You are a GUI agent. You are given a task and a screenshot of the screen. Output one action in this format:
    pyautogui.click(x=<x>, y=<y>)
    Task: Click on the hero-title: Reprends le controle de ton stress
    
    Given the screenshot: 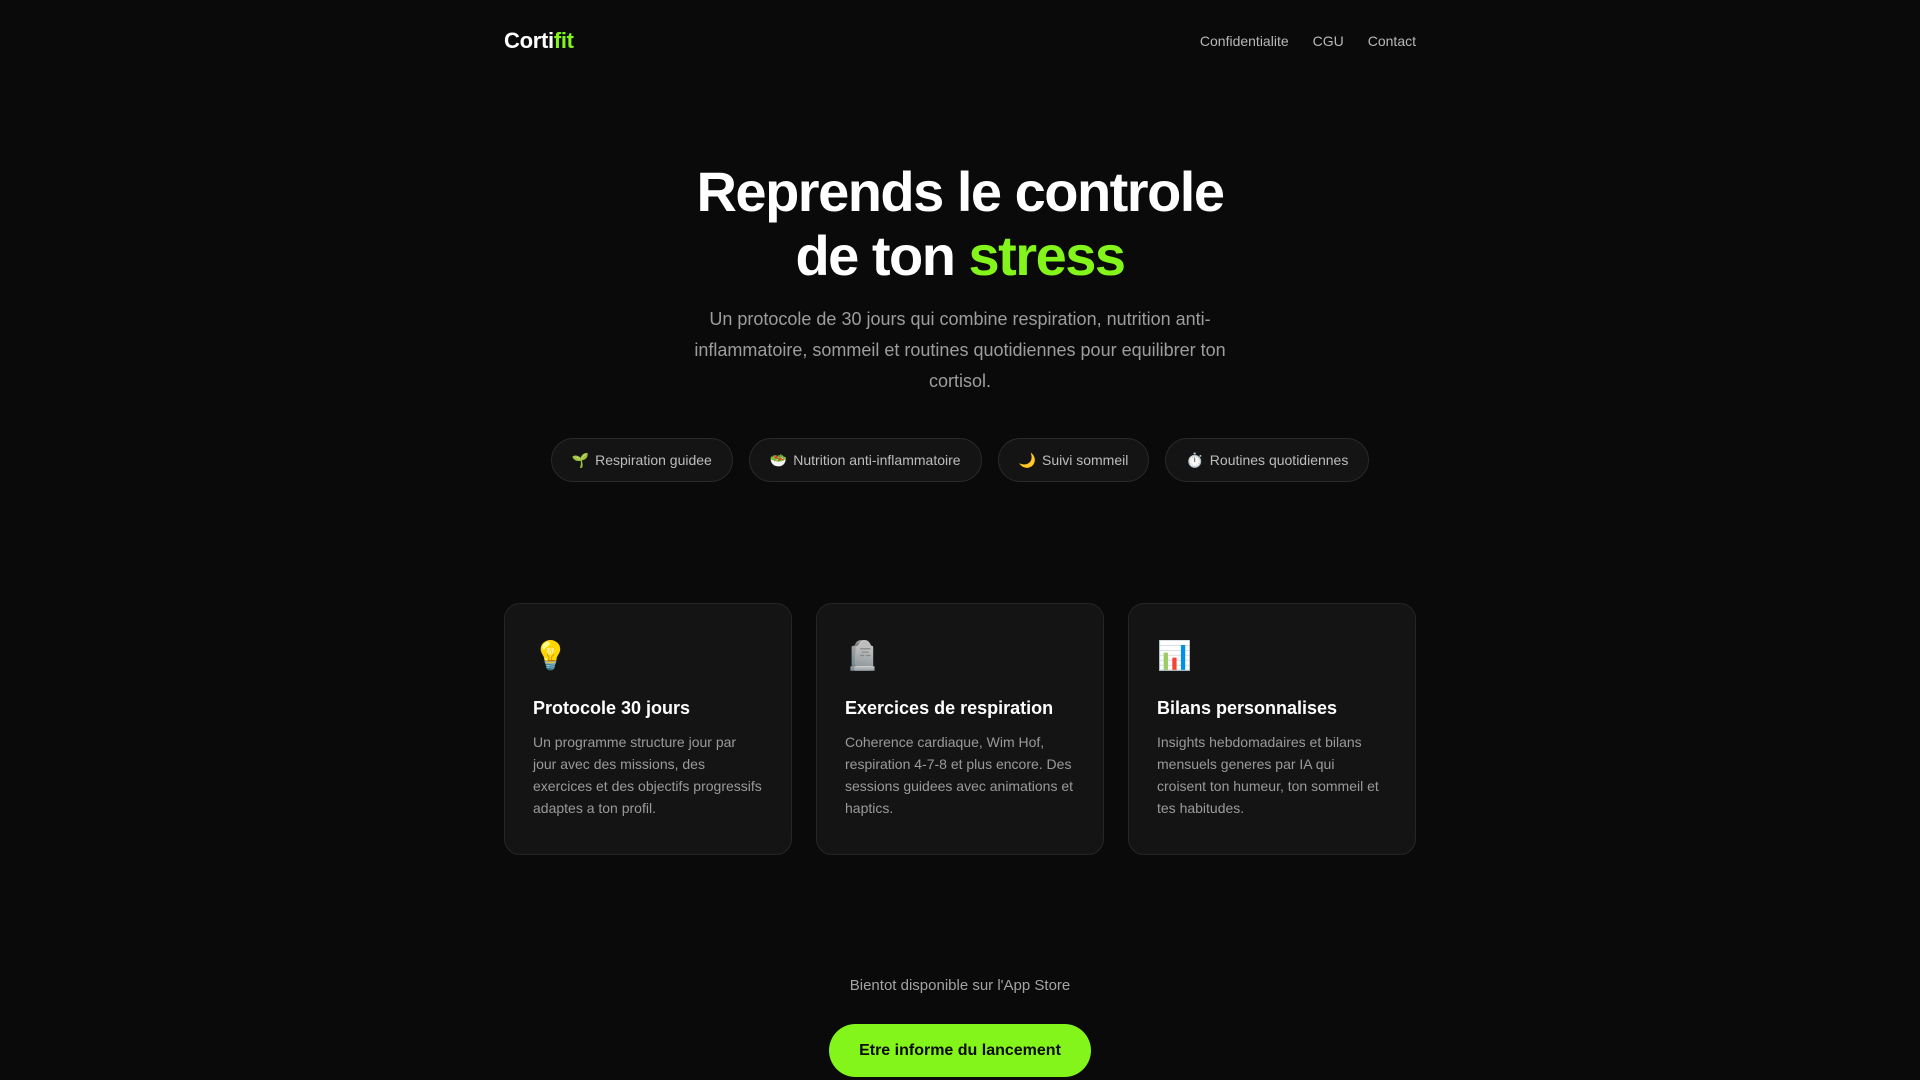 What is the action you would take?
    pyautogui.click(x=960, y=224)
    